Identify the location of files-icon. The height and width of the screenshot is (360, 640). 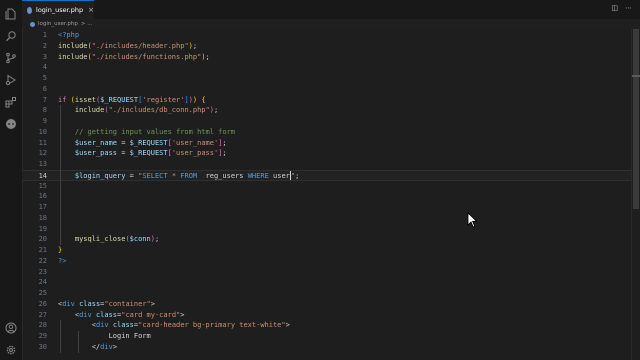
(11, 14).